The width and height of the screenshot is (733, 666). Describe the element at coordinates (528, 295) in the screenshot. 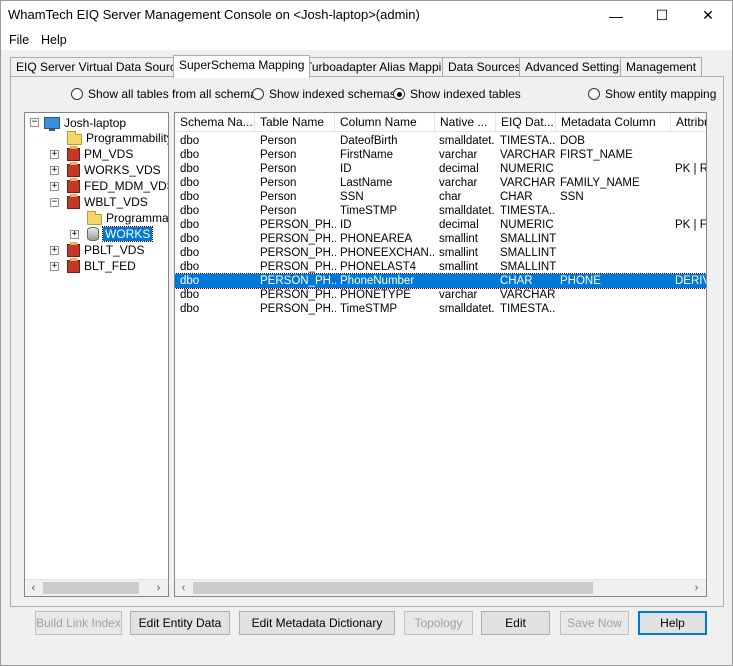

I see `cell-eiq-type: VARCHAR` at that location.